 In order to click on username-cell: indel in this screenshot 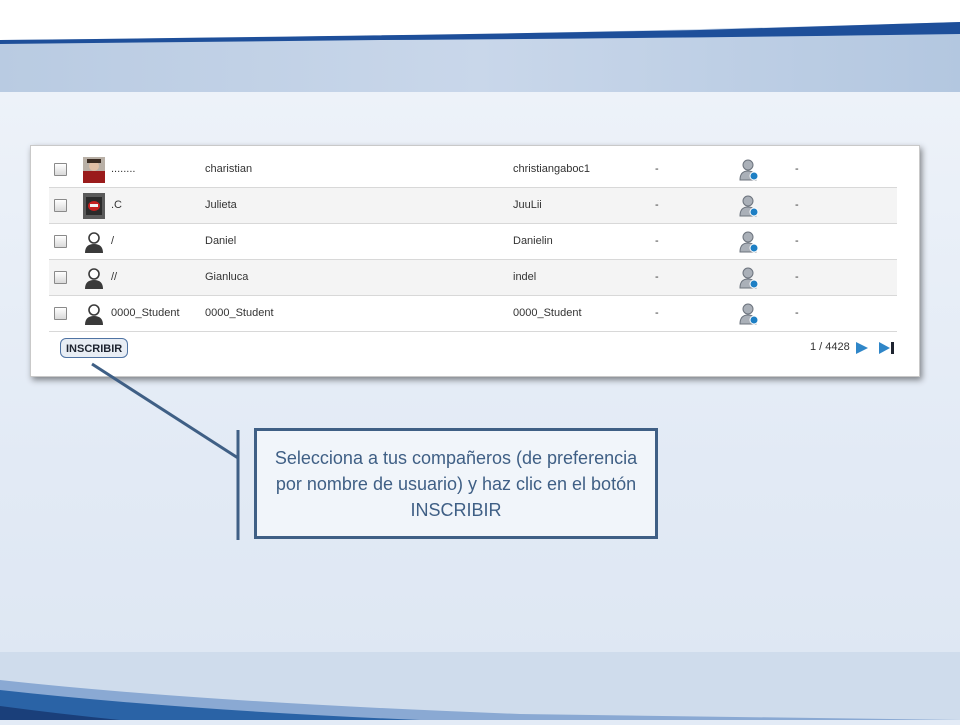, I will do `click(525, 277)`.